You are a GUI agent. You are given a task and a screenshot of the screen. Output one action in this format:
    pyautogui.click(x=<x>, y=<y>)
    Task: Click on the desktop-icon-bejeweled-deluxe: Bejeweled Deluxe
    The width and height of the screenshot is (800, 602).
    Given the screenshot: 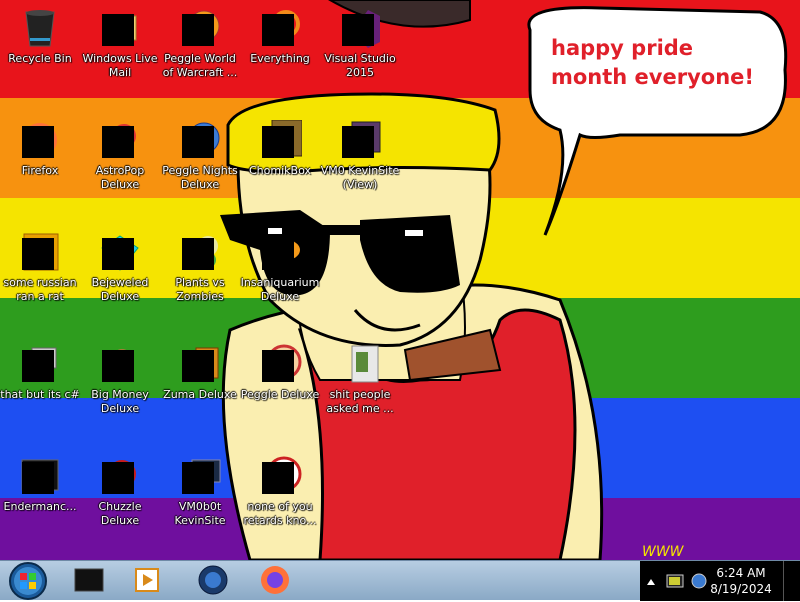 What is the action you would take?
    pyautogui.click(x=120, y=268)
    